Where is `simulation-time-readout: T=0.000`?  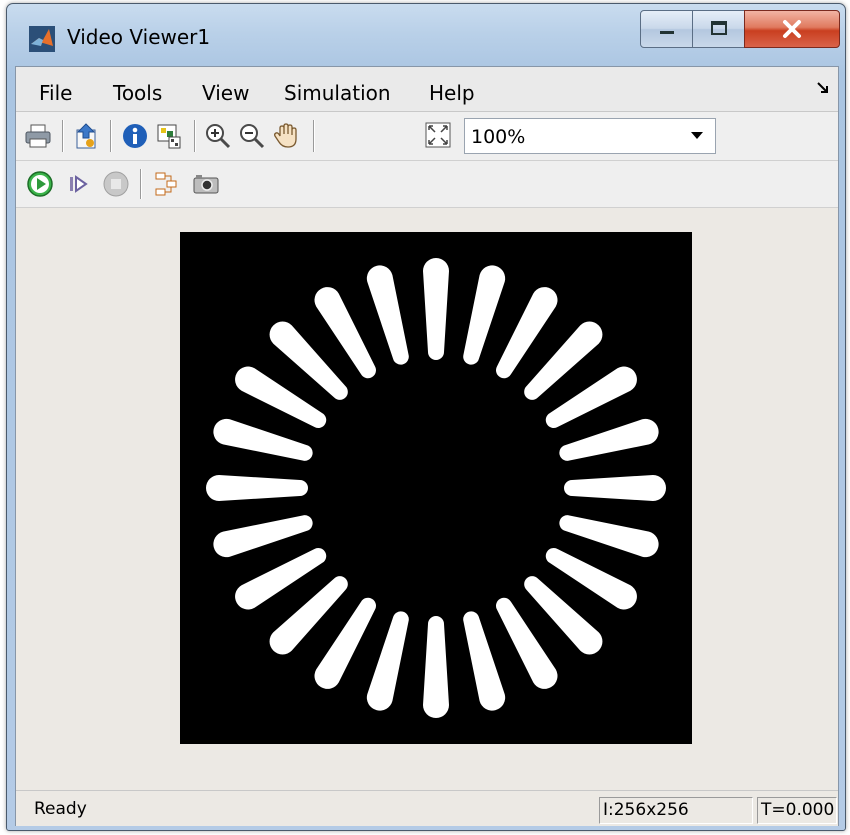
simulation-time-readout: T=0.000 is located at coordinates (797, 810).